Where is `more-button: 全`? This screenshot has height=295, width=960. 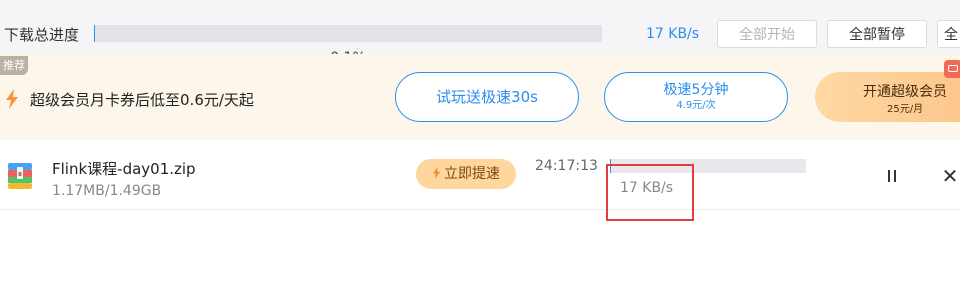
more-button: 全 is located at coordinates (948, 34).